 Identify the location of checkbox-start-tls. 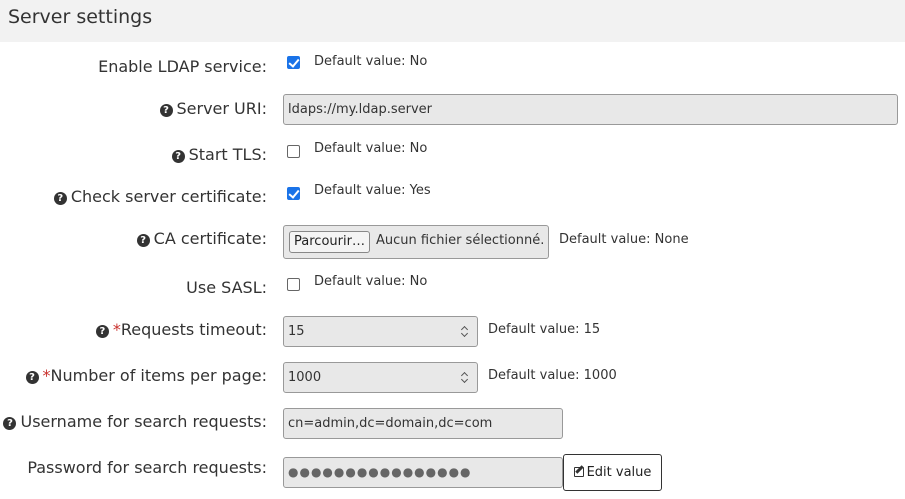
(293, 151).